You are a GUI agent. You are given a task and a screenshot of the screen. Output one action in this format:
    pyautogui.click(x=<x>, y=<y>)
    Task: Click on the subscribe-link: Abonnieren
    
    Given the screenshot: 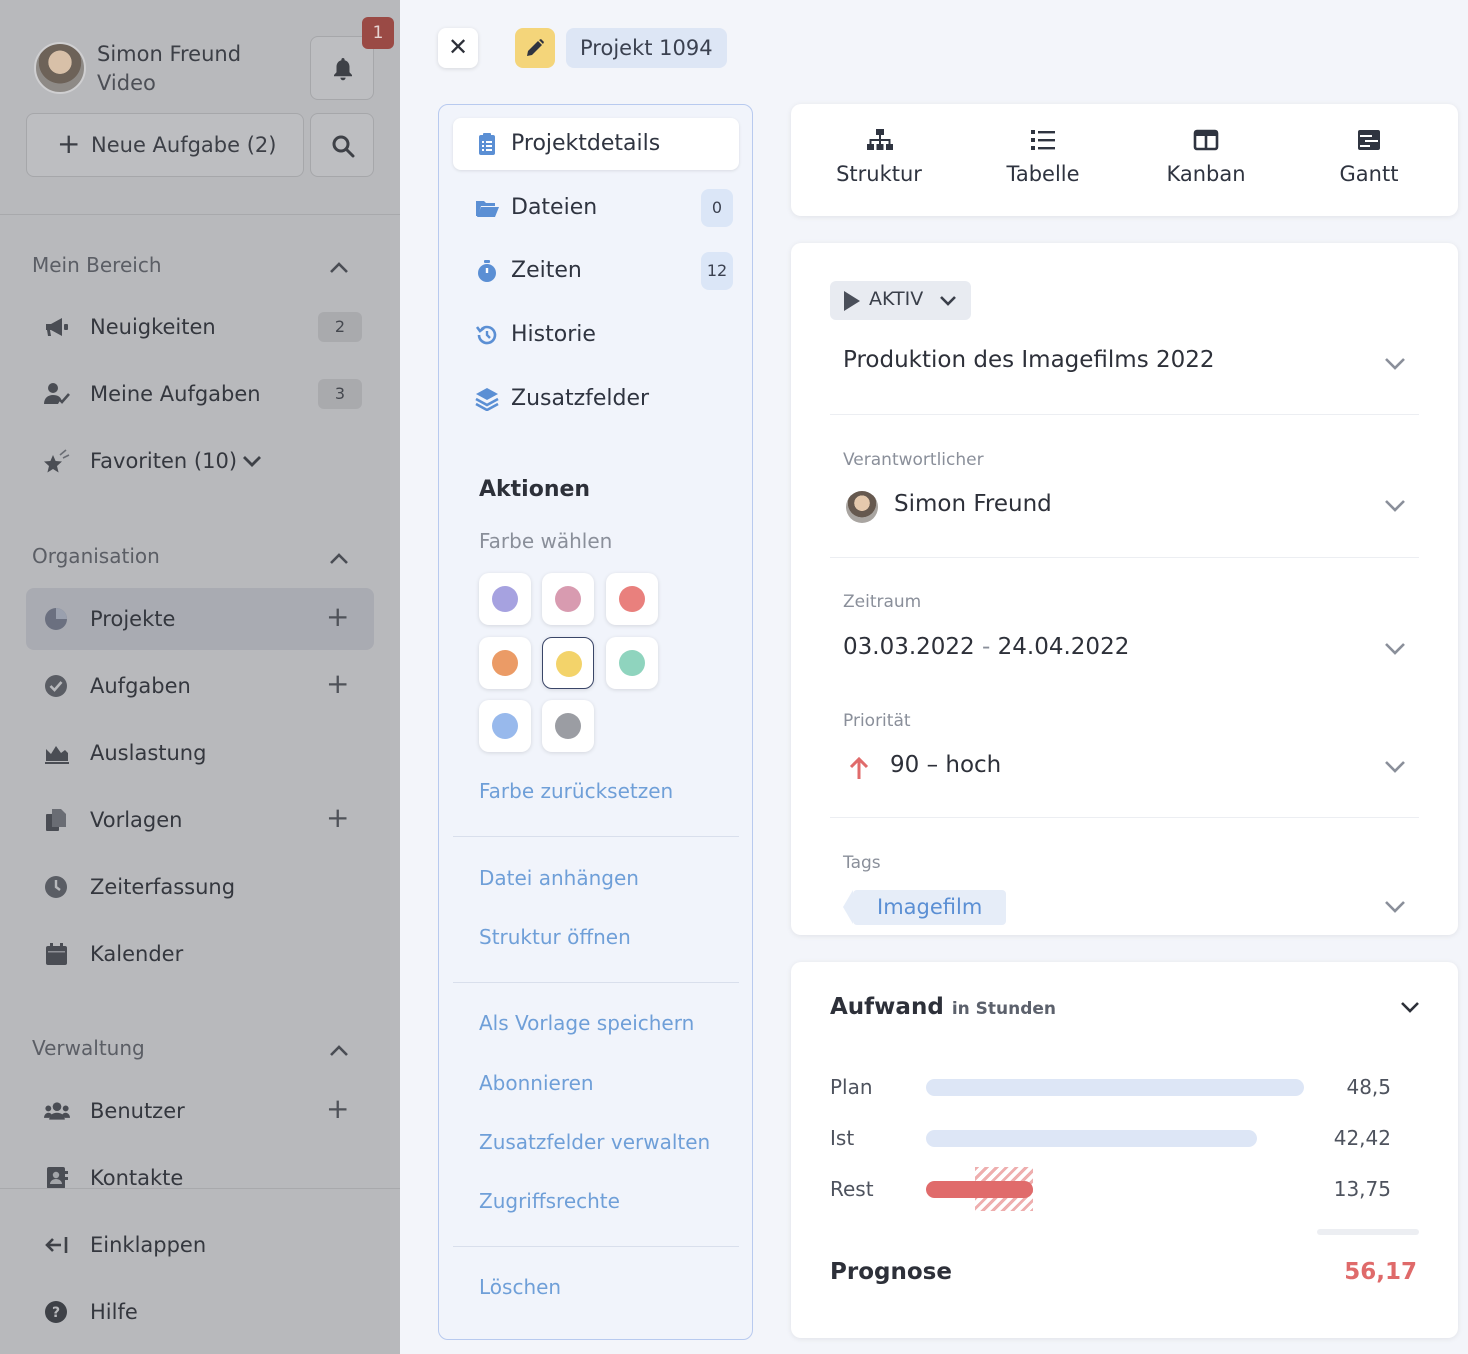 What is the action you would take?
    pyautogui.click(x=536, y=1083)
    